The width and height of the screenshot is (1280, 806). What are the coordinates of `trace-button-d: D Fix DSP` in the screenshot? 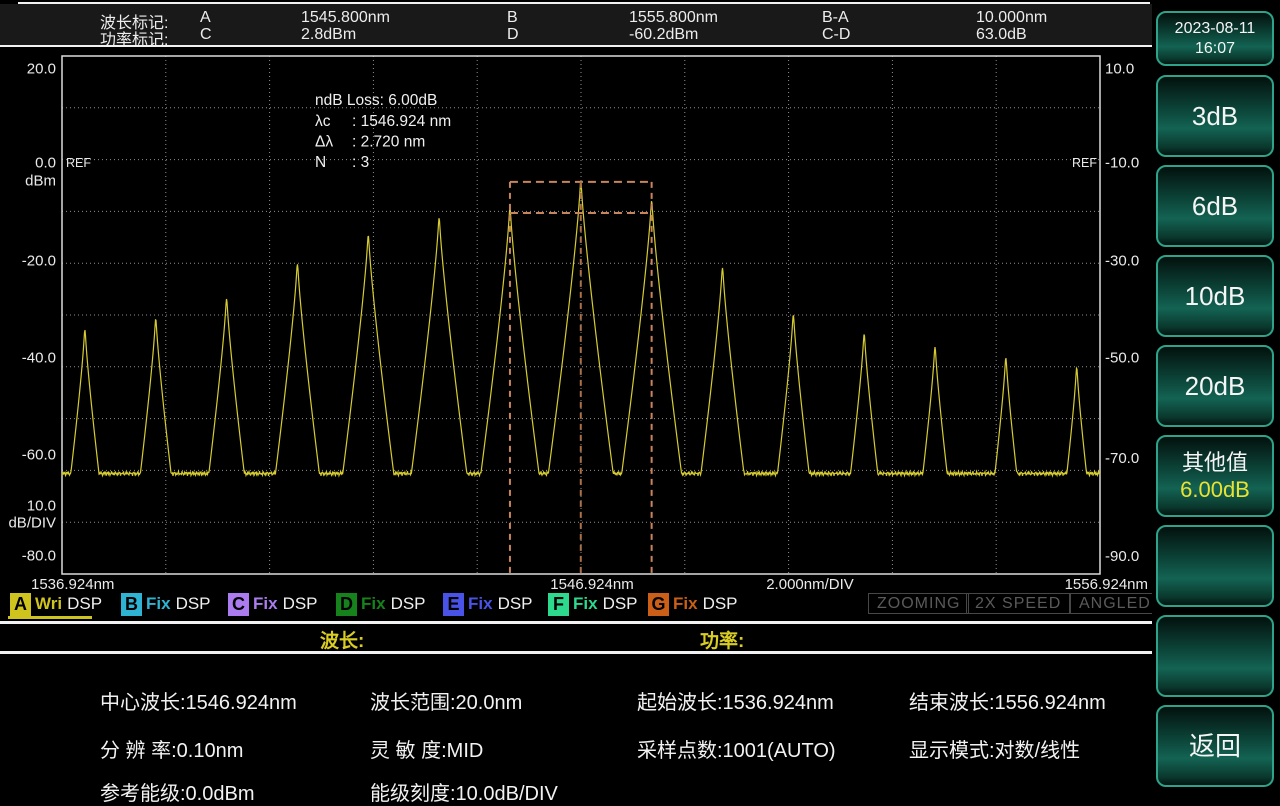 It's located at (381, 604).